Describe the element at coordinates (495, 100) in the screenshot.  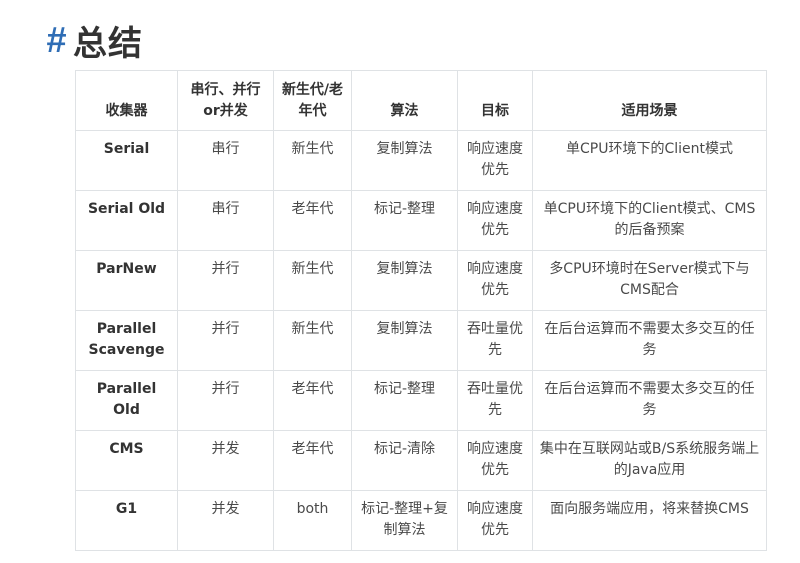
I see `header-goal: 目标` at that location.